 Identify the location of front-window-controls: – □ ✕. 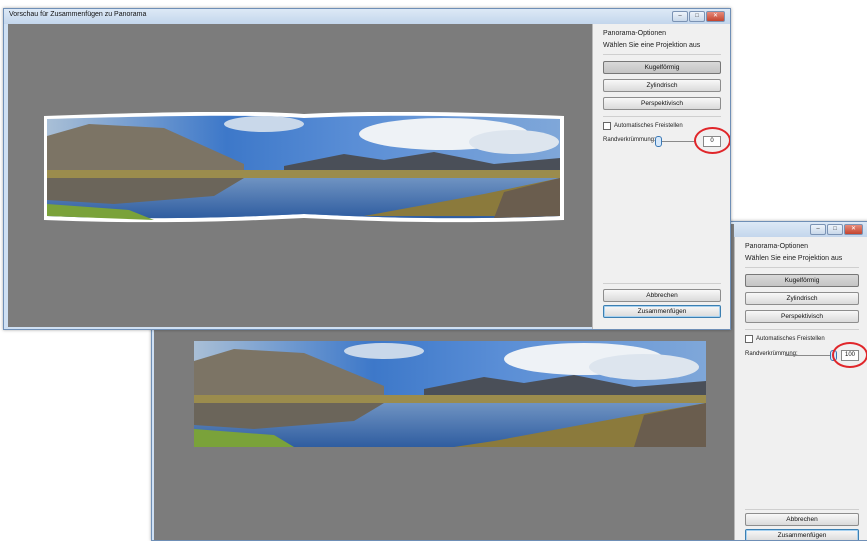
(698, 16).